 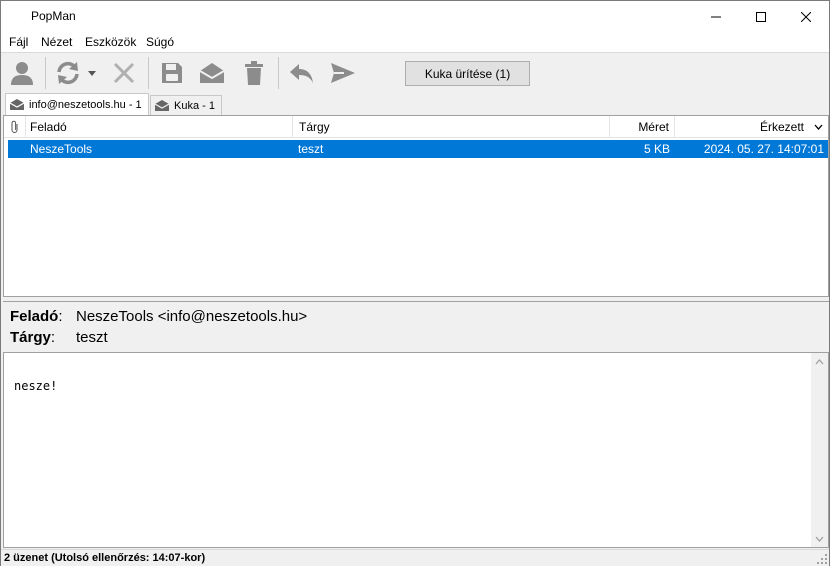 What do you see at coordinates (172, 73) in the screenshot?
I see `save-icon` at bounding box center [172, 73].